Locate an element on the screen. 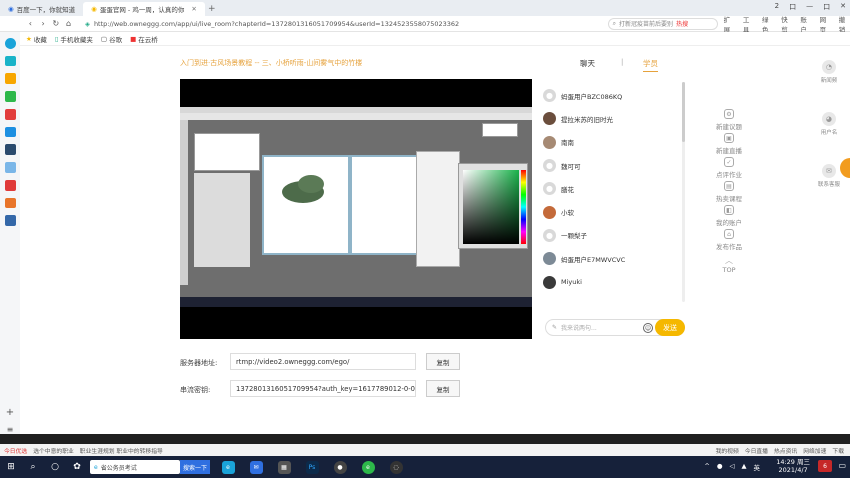 This screenshot has height=478, width=850. menu-my-account: ◧ 我的账户 is located at coordinates (729, 216).